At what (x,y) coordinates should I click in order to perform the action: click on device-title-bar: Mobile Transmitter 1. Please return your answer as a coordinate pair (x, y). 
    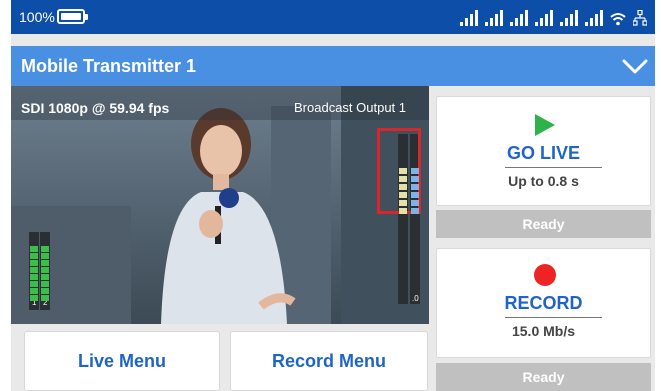
    Looking at the image, I should click on (333, 66).